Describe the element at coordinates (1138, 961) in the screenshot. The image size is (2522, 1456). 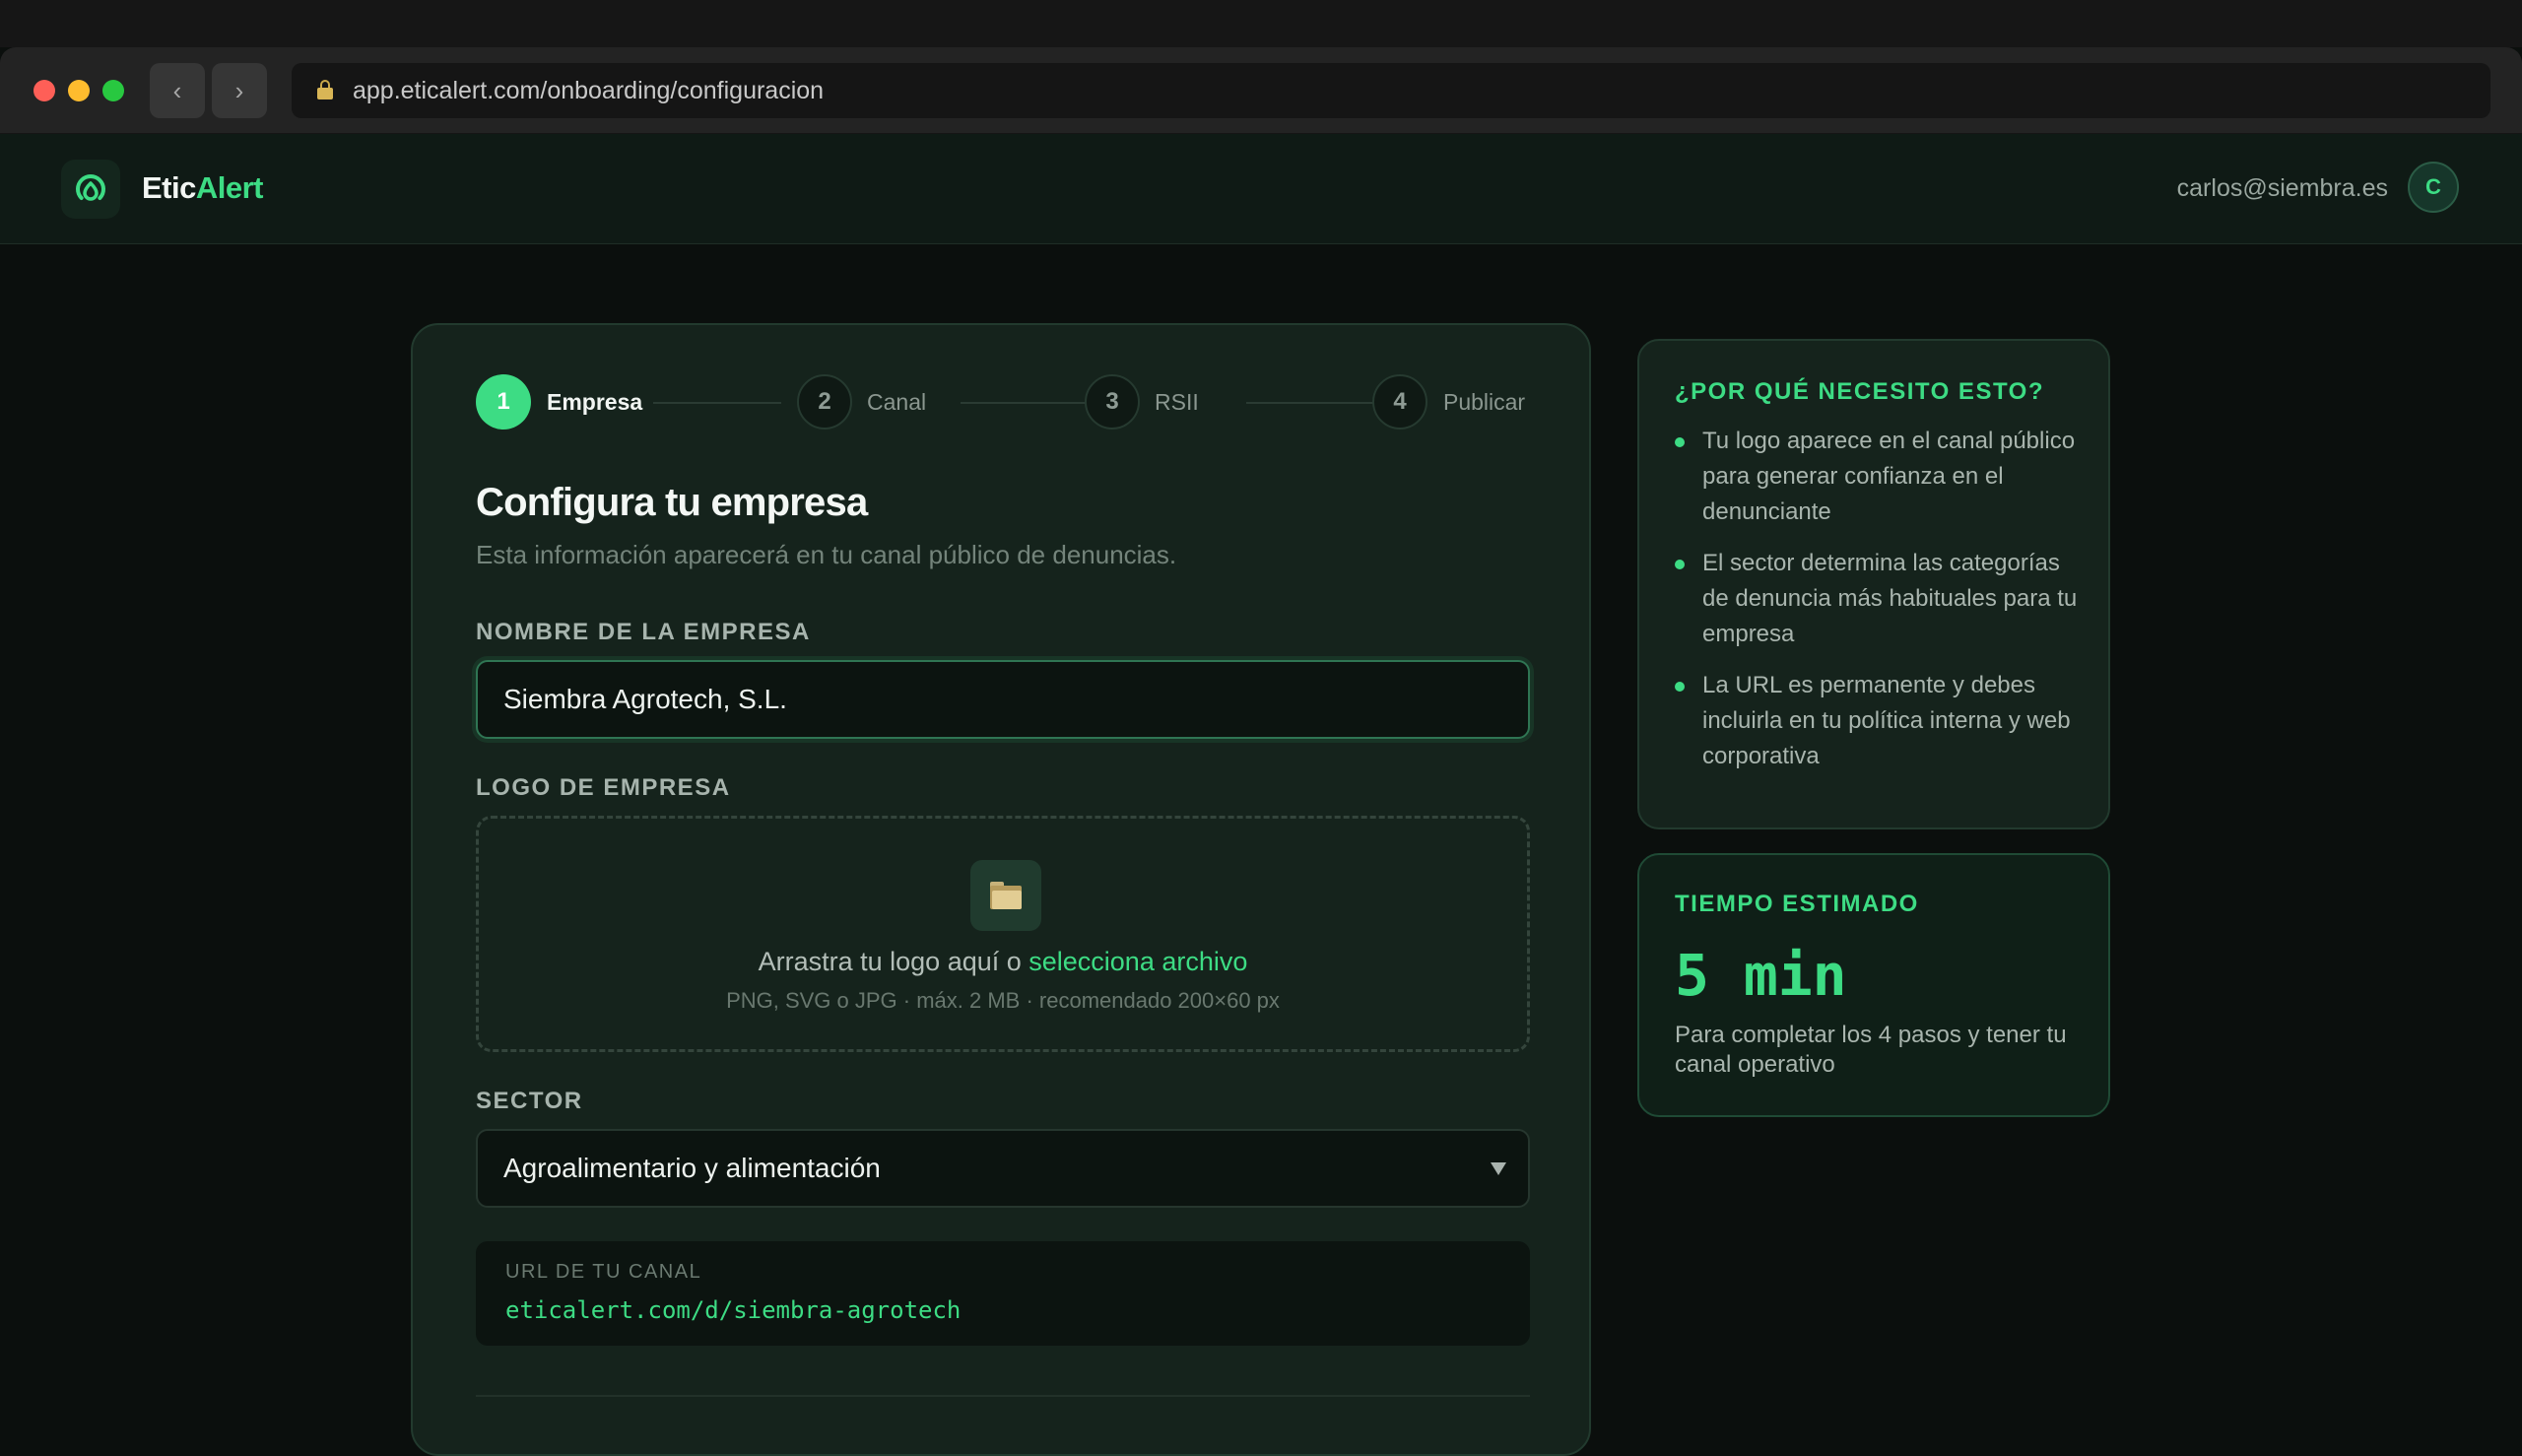
I see `select-file-link: selecciona archivo` at that location.